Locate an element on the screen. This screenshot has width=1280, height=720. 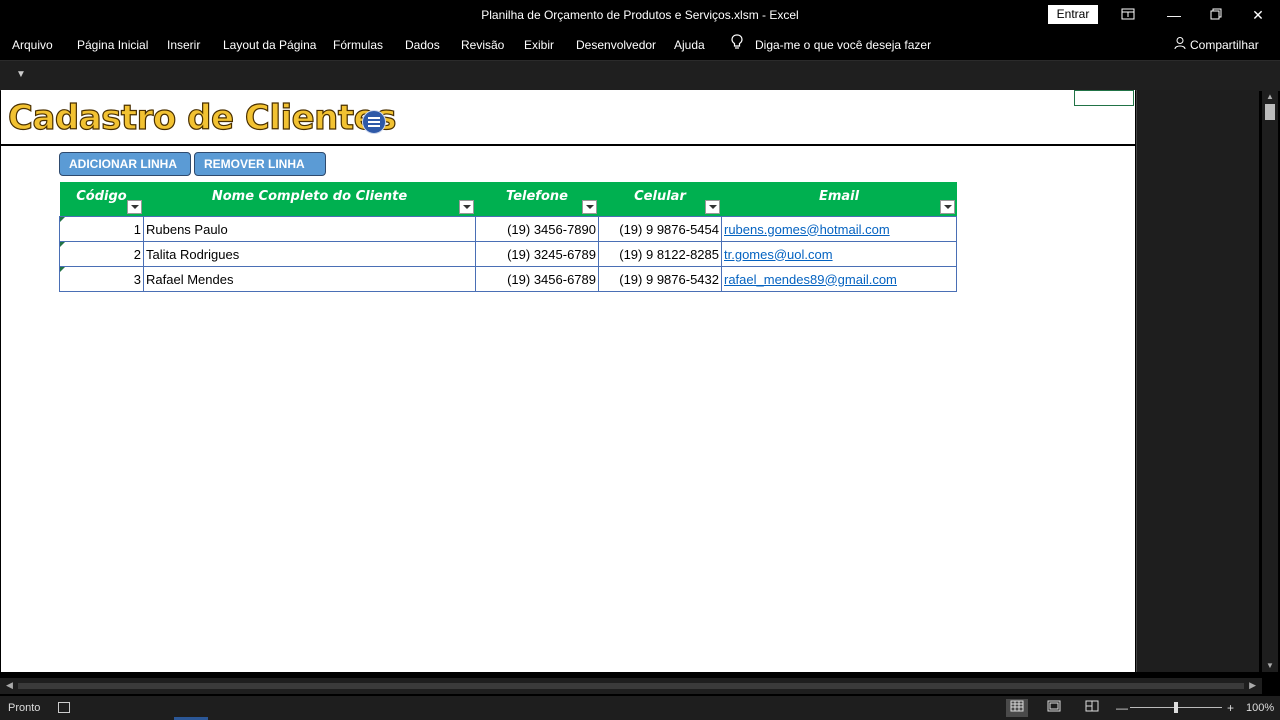
vertical-scrollbar: ▲ ▼ is located at coordinates (1270, 381).